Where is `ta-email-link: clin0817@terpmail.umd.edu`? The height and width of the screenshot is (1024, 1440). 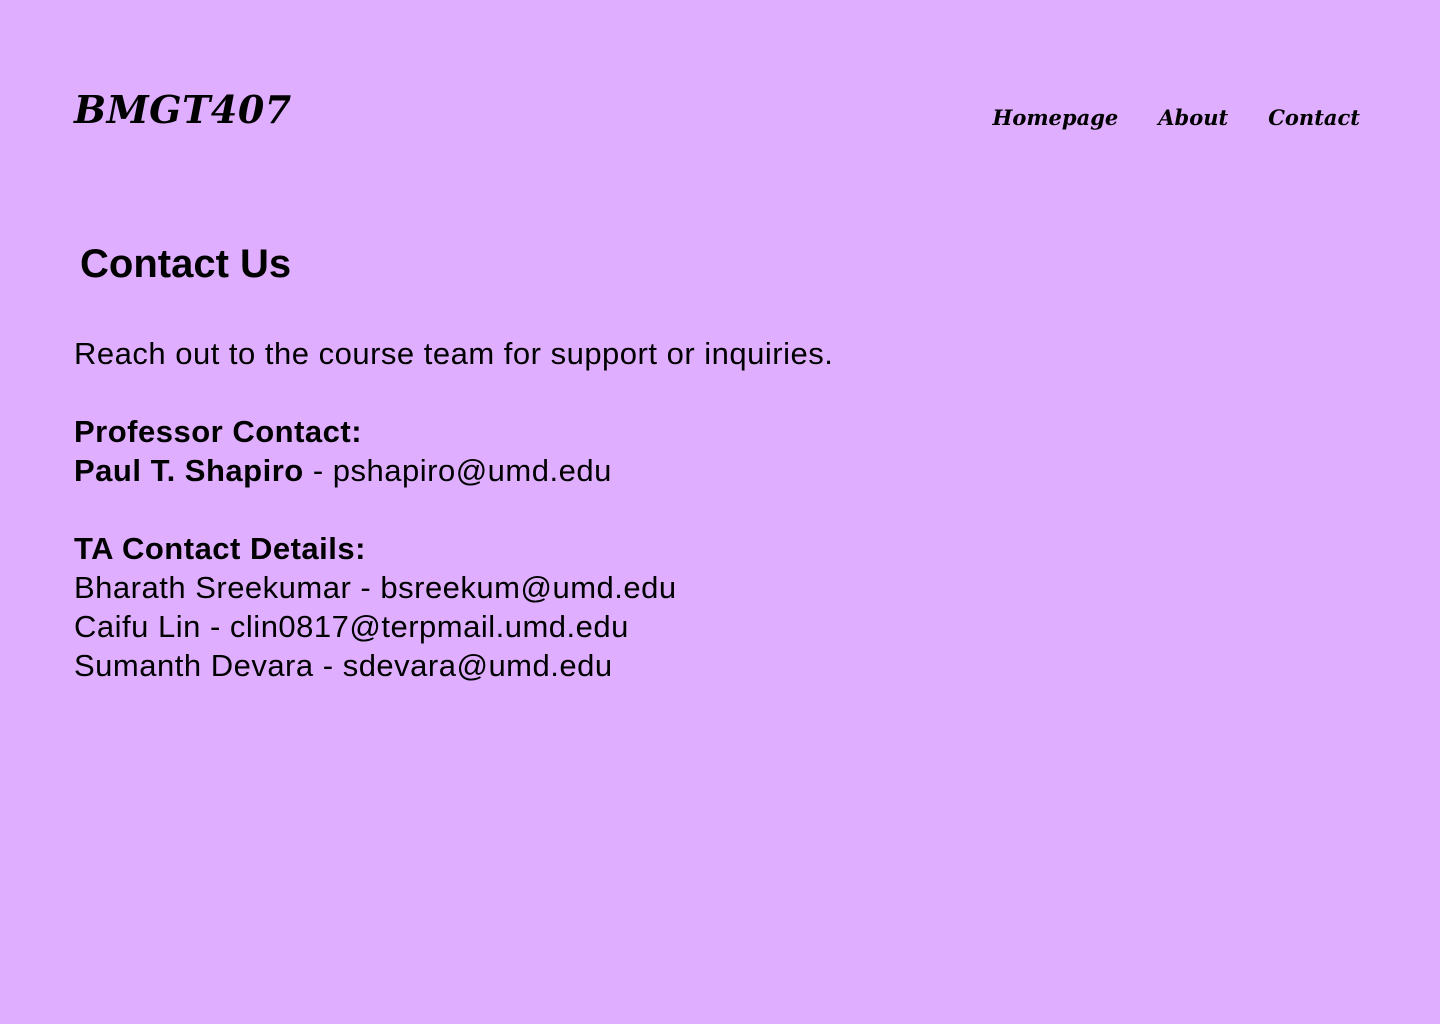 ta-email-link: clin0817@terpmail.umd.edu is located at coordinates (429, 626).